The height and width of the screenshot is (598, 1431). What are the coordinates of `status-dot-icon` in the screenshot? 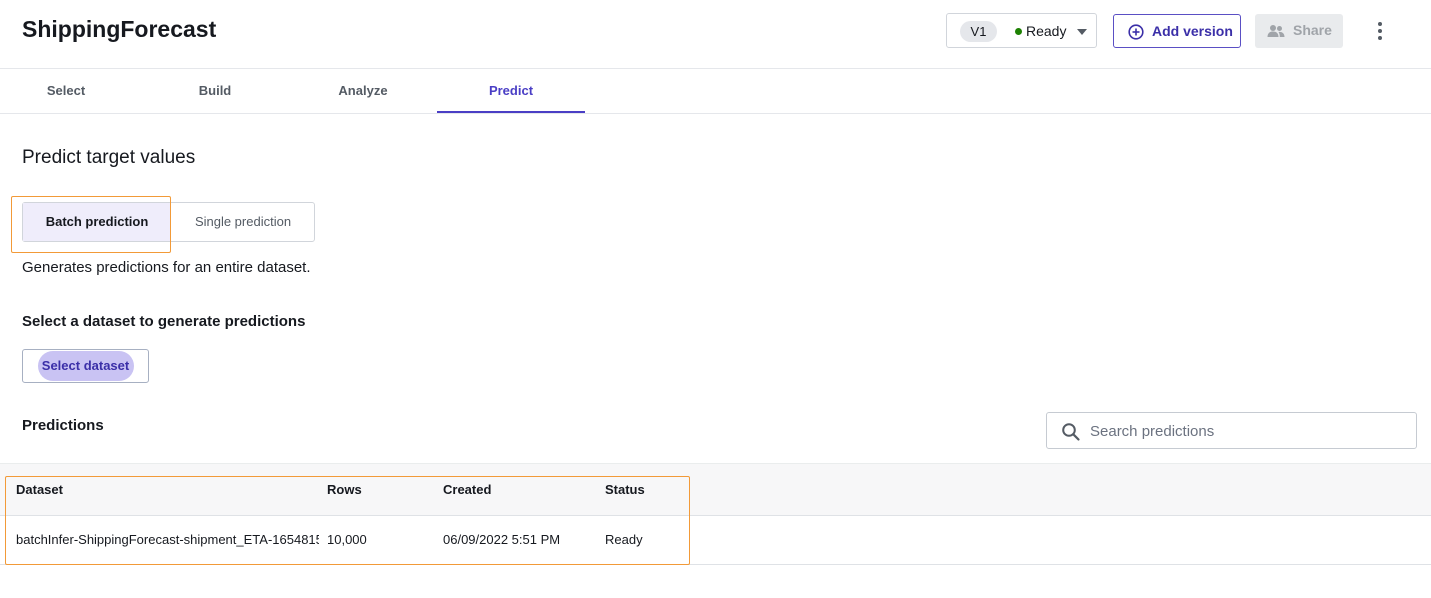 It's located at (1018, 31).